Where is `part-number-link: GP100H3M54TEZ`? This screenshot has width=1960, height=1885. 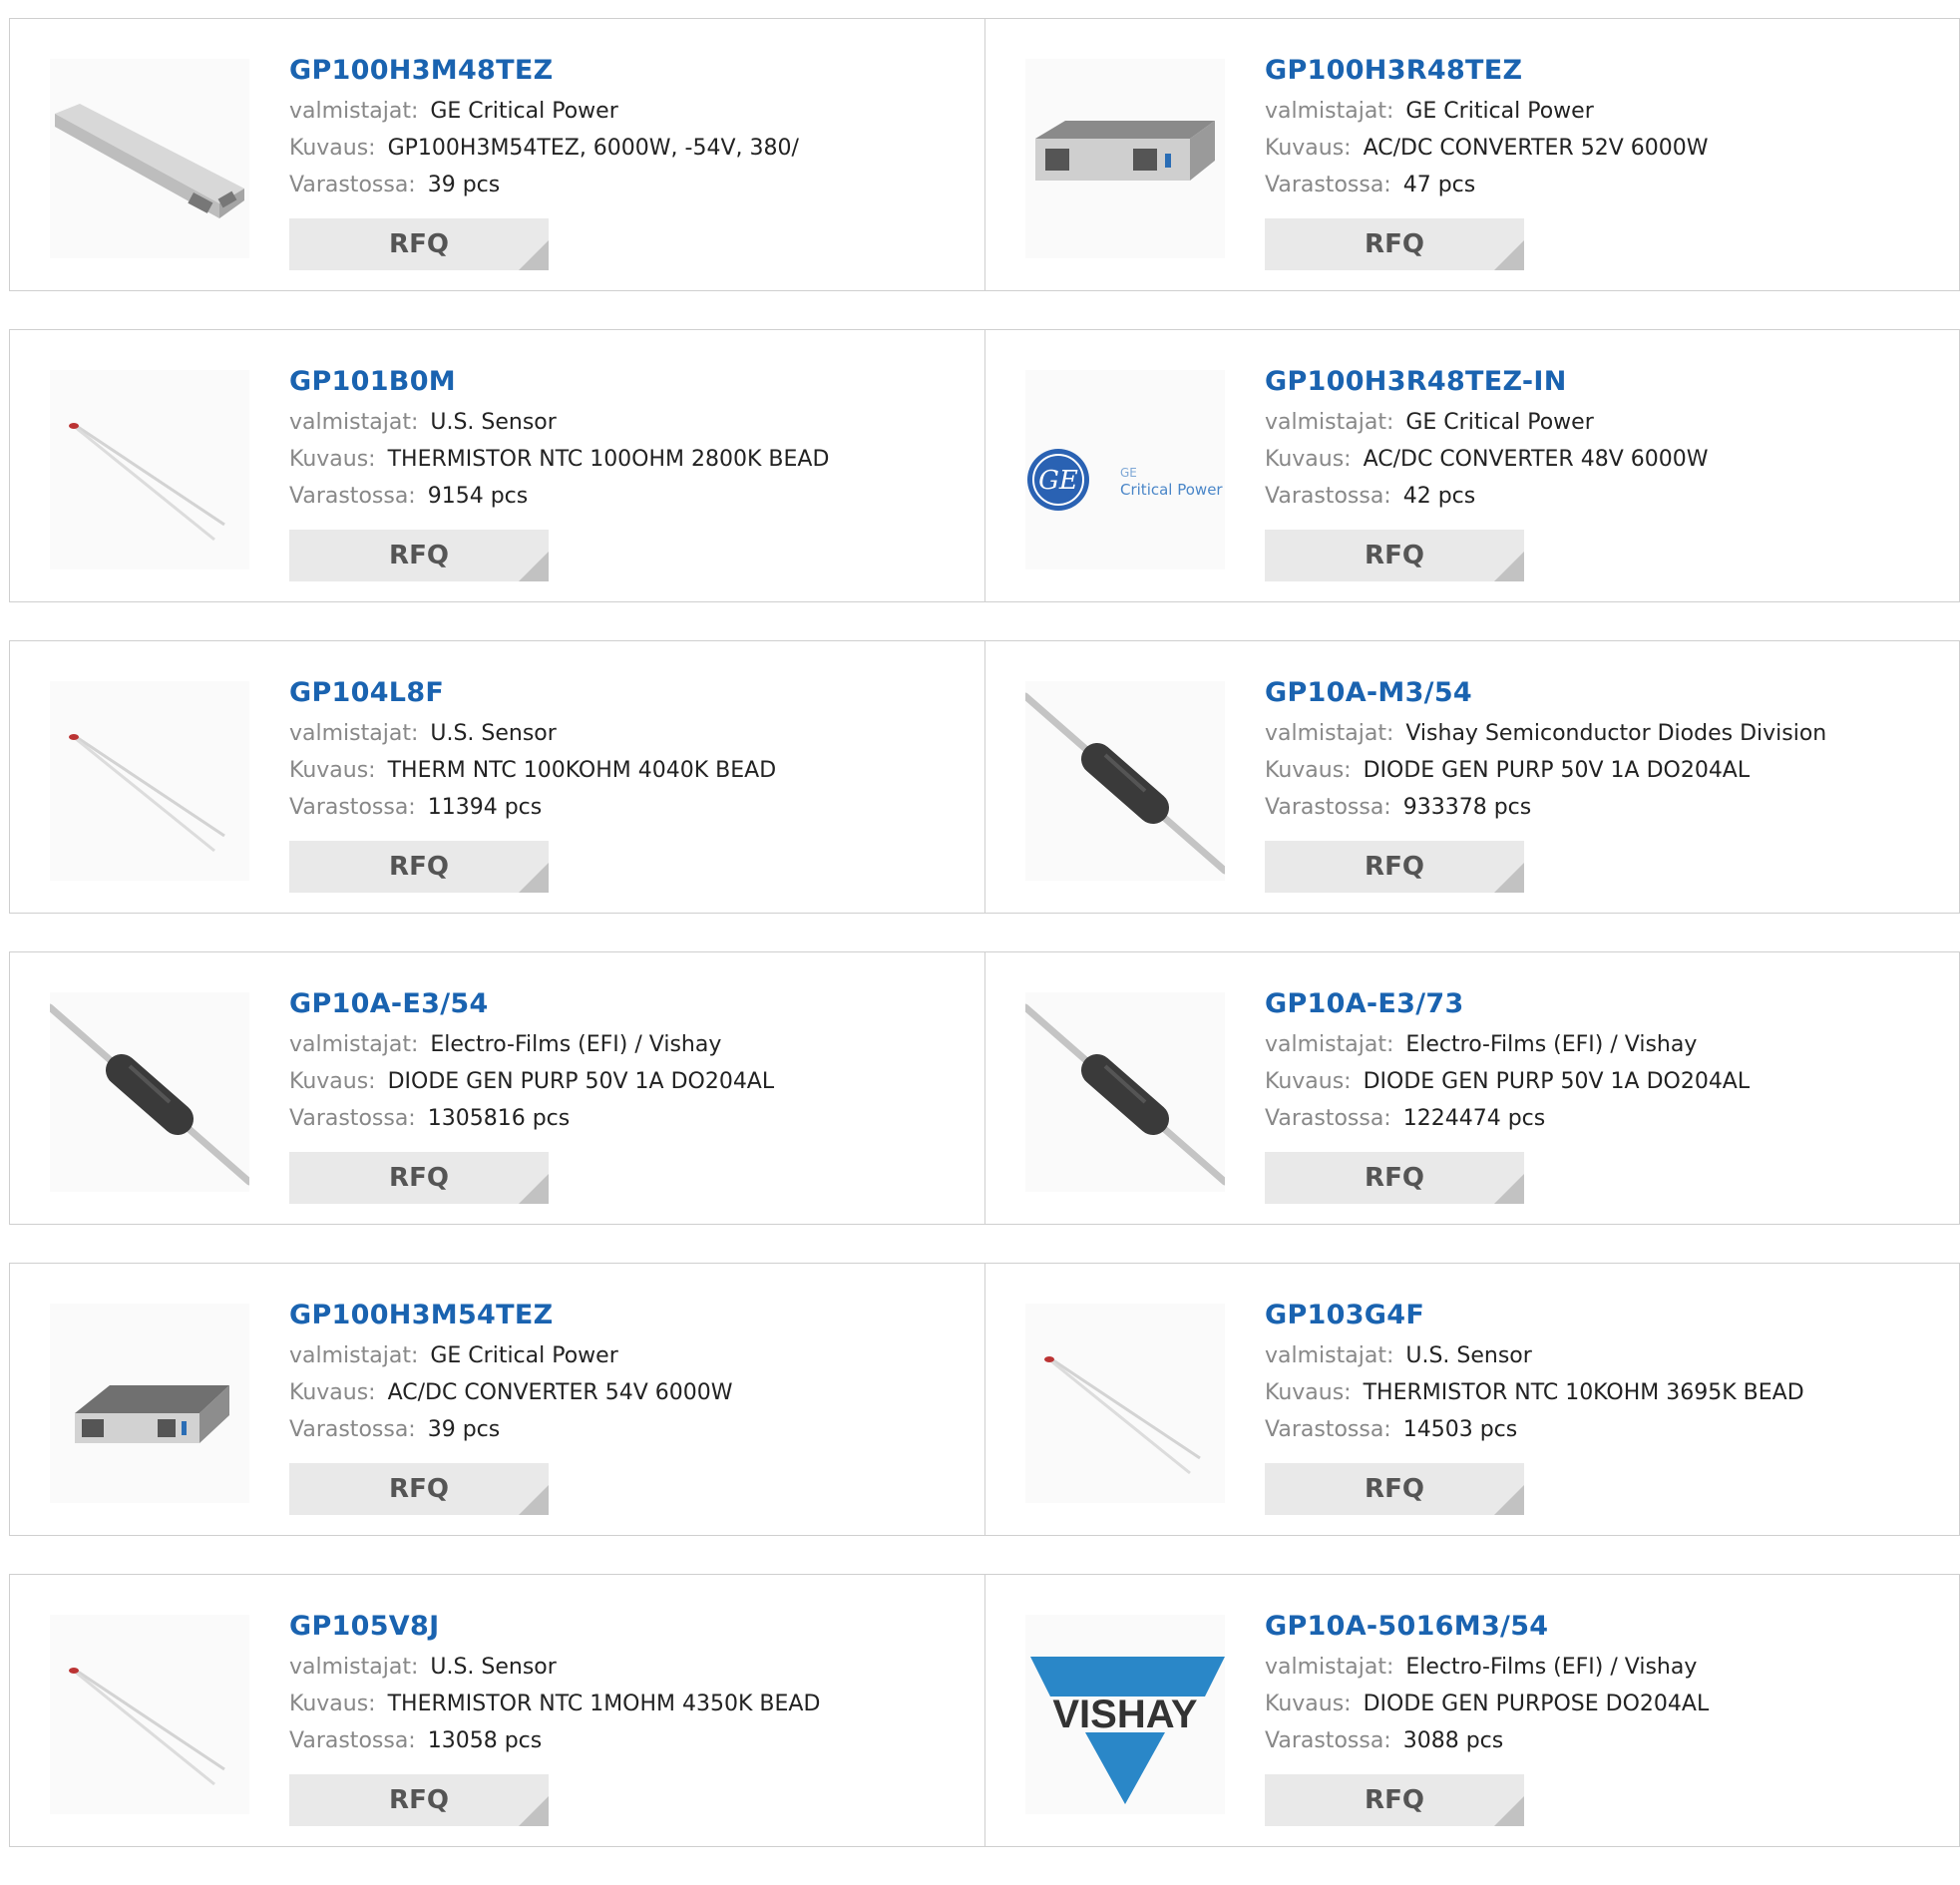 part-number-link: GP100H3M54TEZ is located at coordinates (632, 1315).